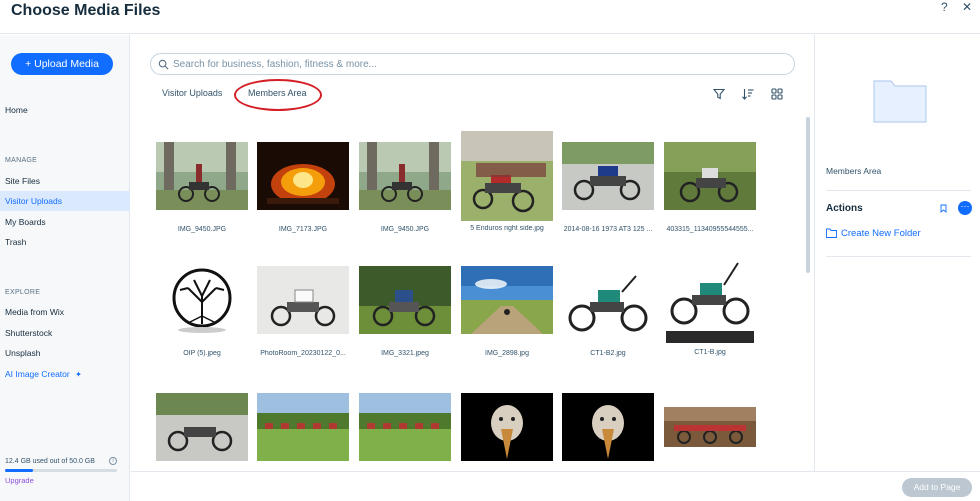 This screenshot has width=980, height=501. Describe the element at coordinates (944, 7) in the screenshot. I see `help-icon: ?` at that location.